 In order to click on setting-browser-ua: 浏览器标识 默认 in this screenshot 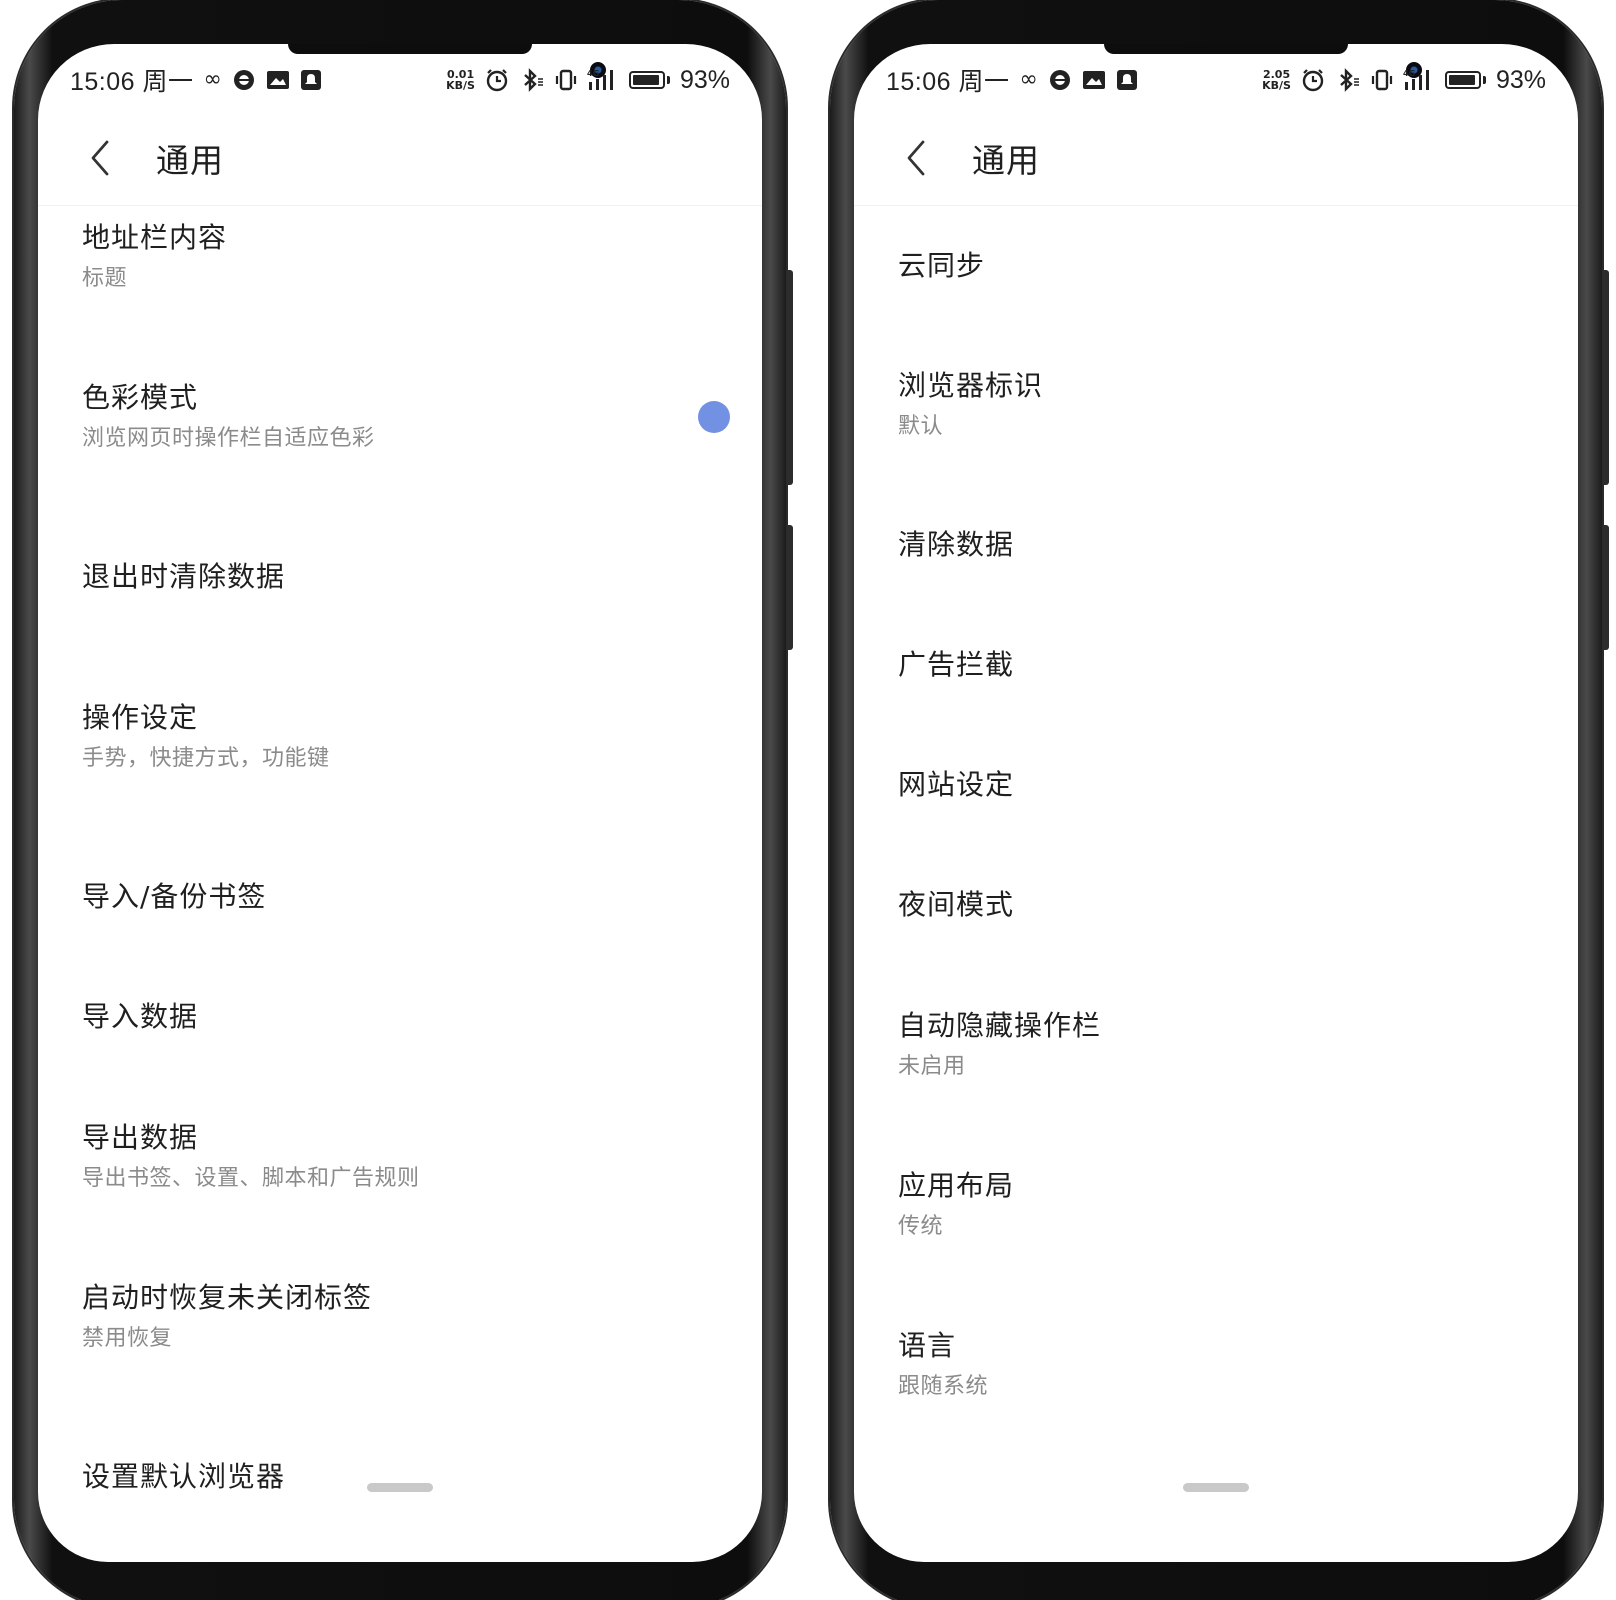, I will do `click(1216, 405)`.